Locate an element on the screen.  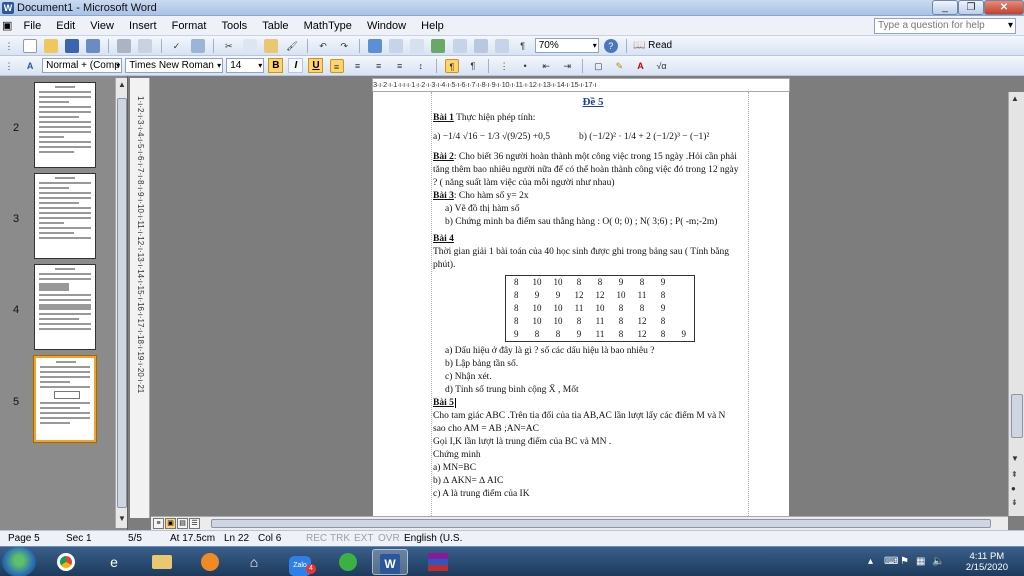
undo-icon: ↶ is located at coordinates (323, 46).